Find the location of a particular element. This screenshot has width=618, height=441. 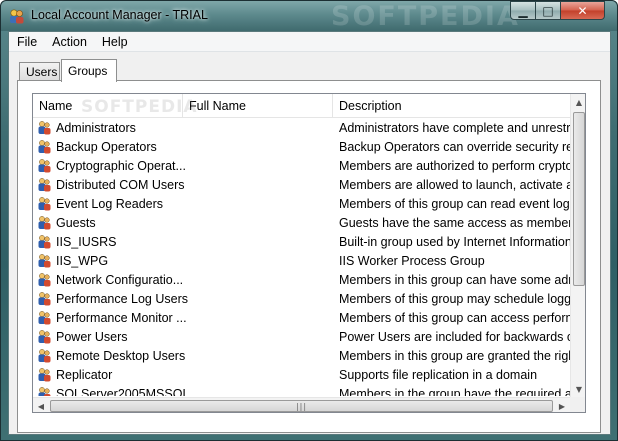

scroll-up-arrow-icon: ▲ is located at coordinates (578, 102).